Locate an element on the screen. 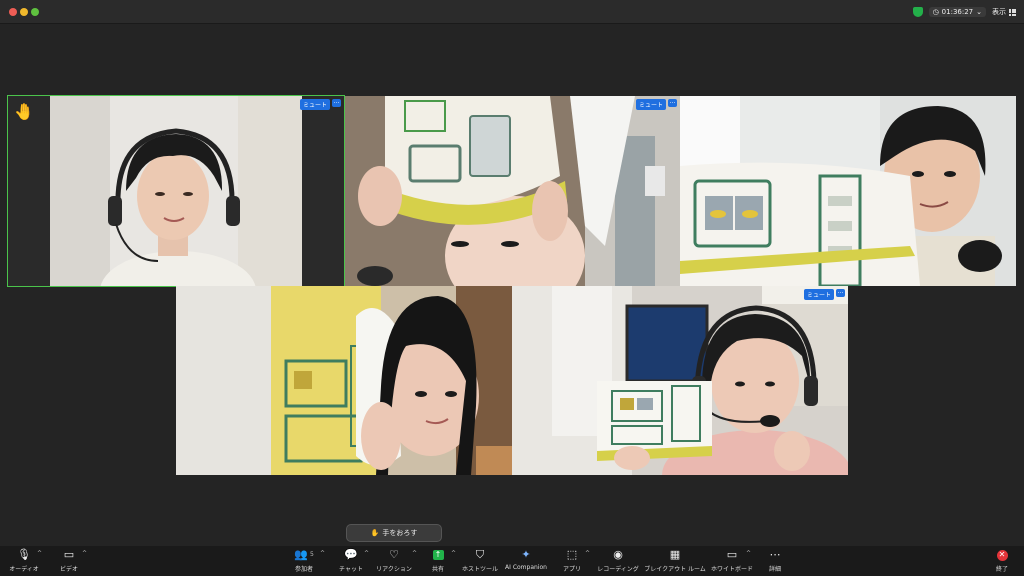  video-button: ▭ ビデオ is located at coordinates (69, 561).